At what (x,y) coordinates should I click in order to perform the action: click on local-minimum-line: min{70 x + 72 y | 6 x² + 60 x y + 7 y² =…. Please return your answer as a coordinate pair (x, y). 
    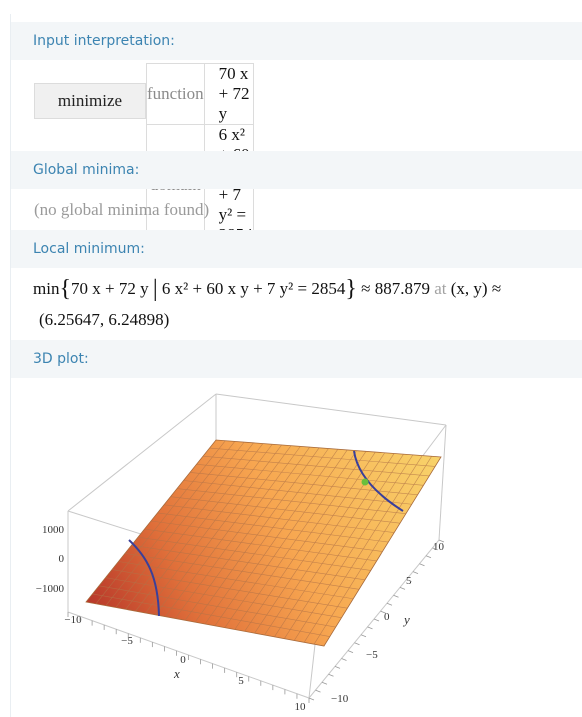
    Looking at the image, I should click on (267, 289).